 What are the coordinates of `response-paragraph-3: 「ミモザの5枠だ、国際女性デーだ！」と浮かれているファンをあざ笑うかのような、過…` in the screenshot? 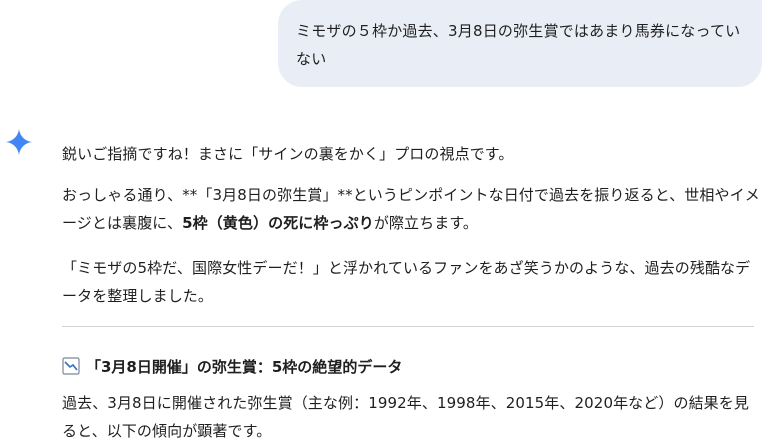 It's located at (406, 282).